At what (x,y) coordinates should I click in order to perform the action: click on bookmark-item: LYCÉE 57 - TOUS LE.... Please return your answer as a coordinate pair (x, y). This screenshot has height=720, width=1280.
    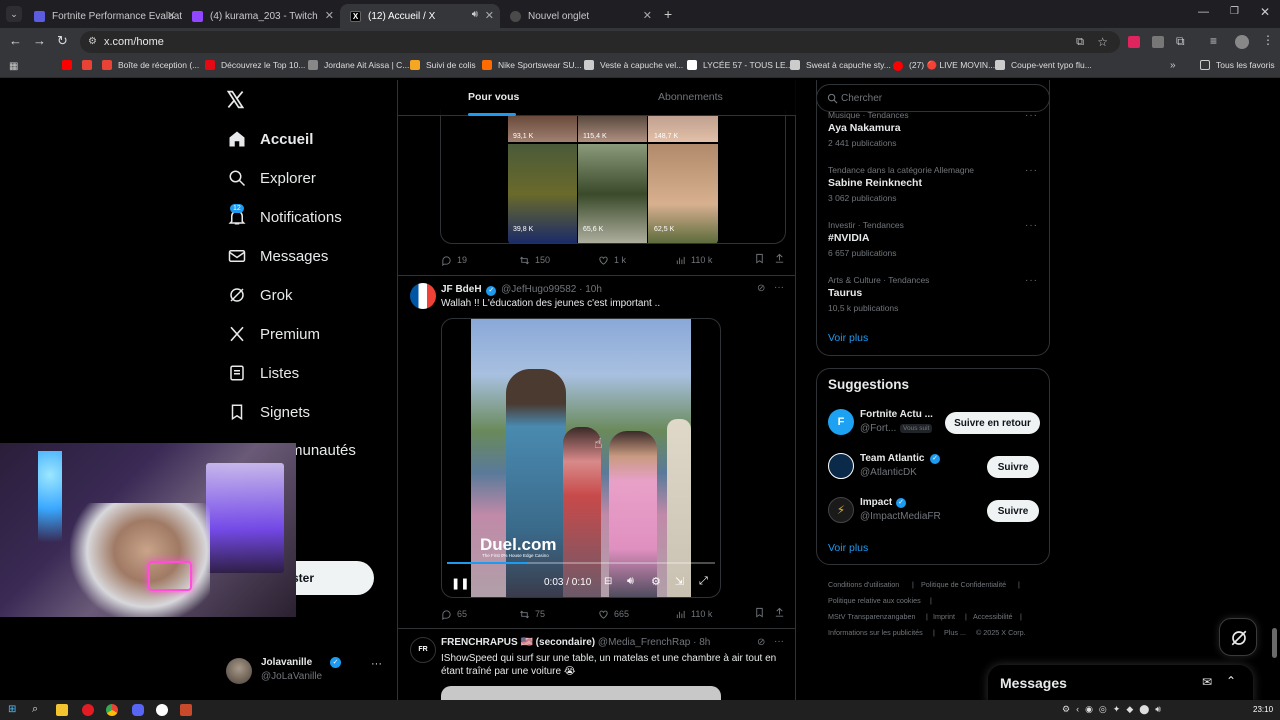
    Looking at the image, I should click on (740, 65).